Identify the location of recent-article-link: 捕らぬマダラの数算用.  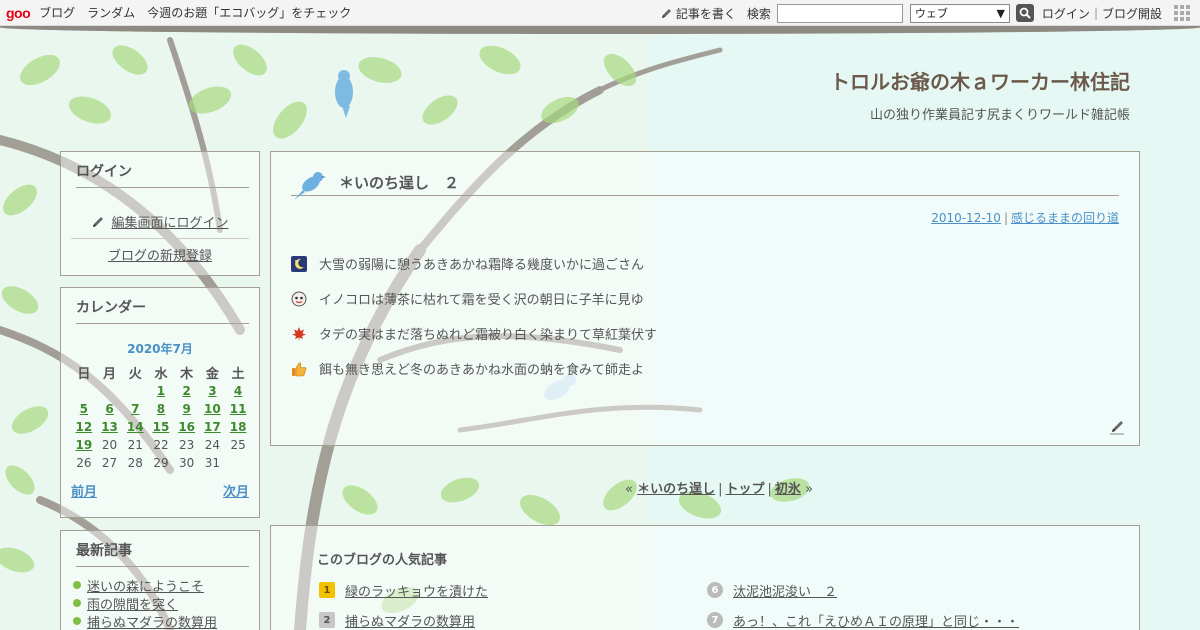
(152, 621).